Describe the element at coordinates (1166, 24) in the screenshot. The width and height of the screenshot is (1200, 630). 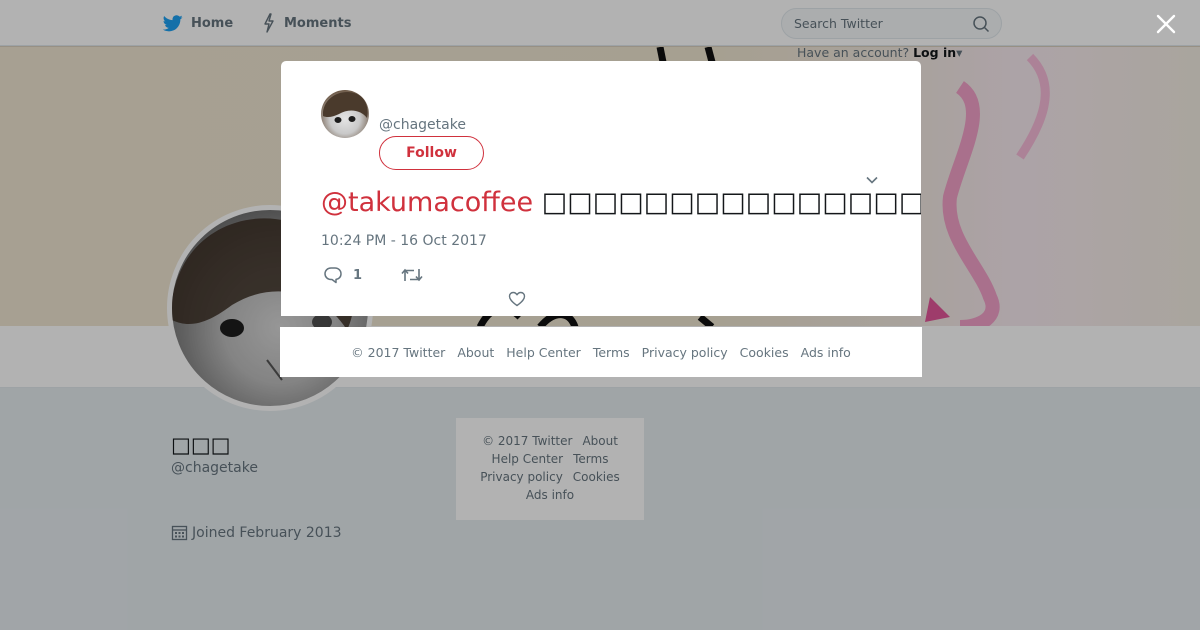
I see `close-icon` at that location.